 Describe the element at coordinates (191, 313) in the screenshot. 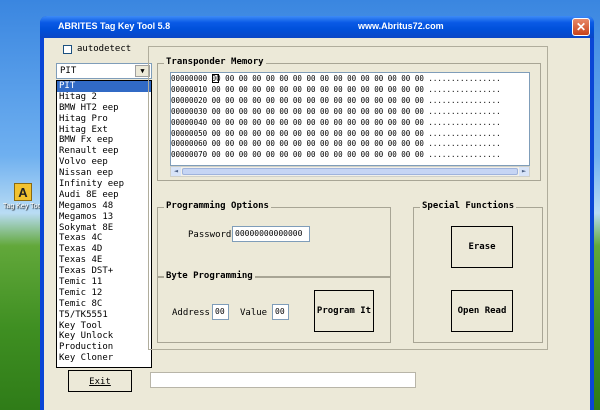

I see `address-label: Address` at that location.